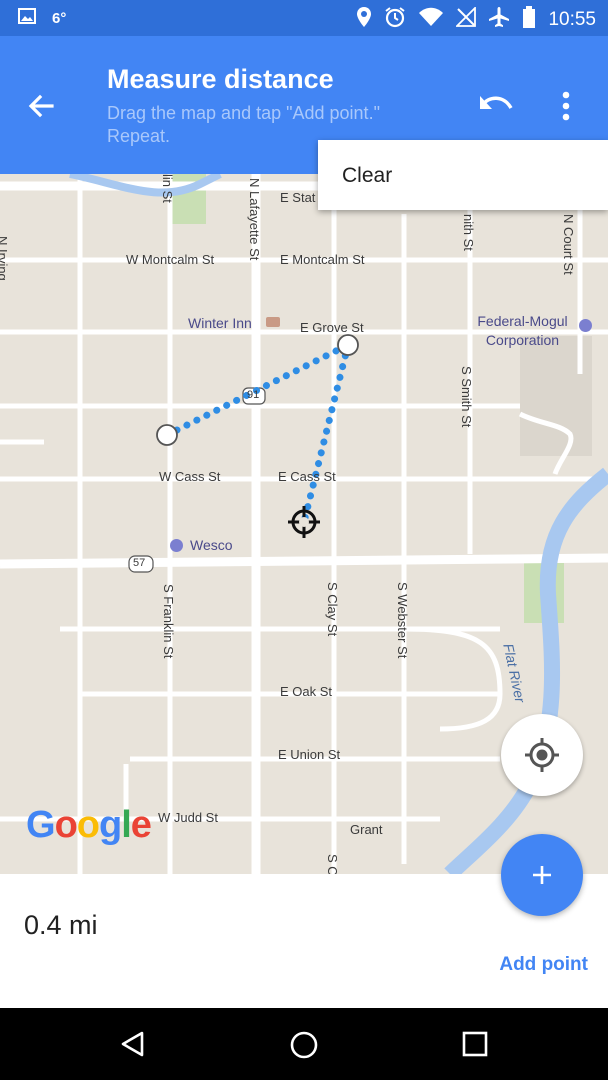 This screenshot has width=608, height=1080. I want to click on poi-label: Federal-Mogul Corporation, so click(522, 331).